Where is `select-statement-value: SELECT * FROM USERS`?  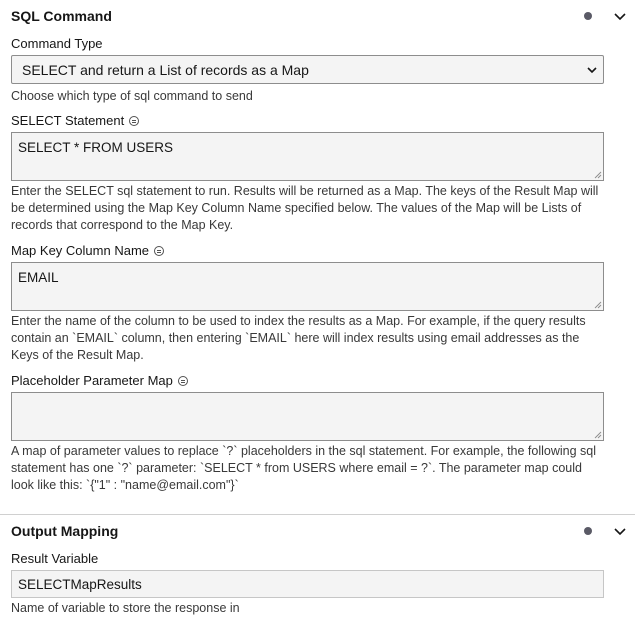
select-statement-value: SELECT * FROM USERS is located at coordinates (96, 147).